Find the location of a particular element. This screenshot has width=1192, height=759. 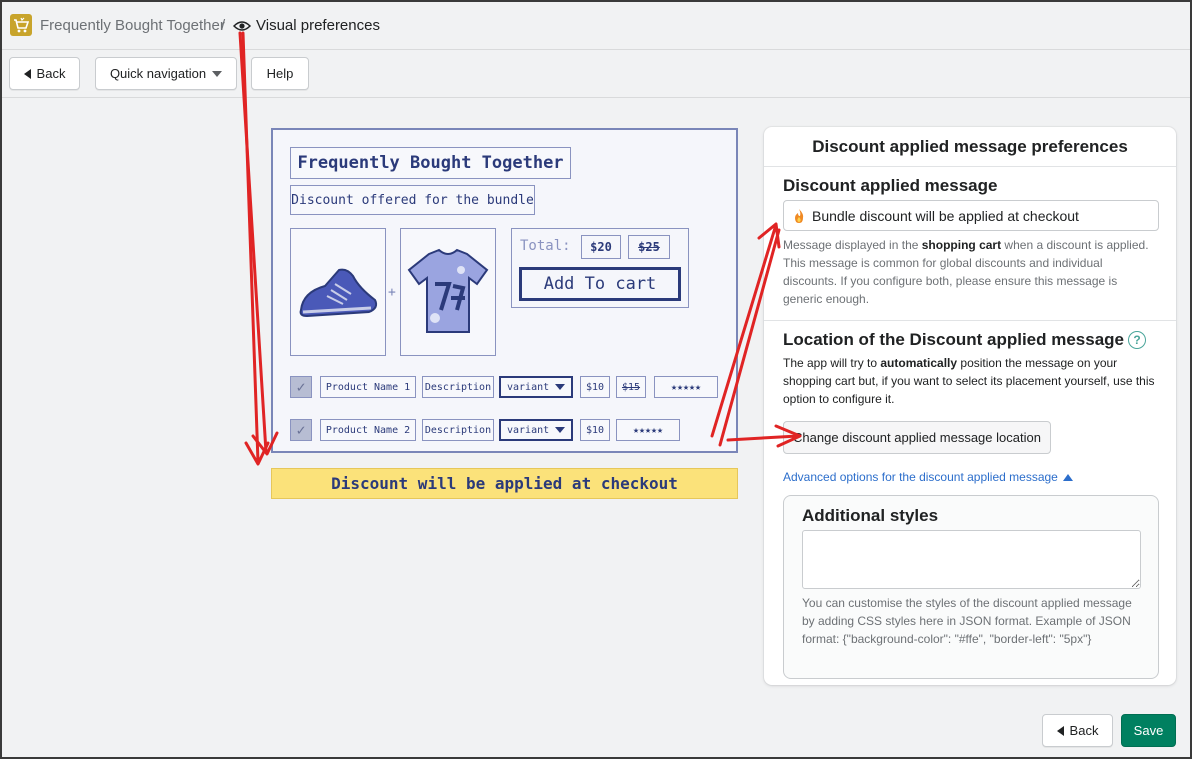

flame-icon is located at coordinates (799, 216).